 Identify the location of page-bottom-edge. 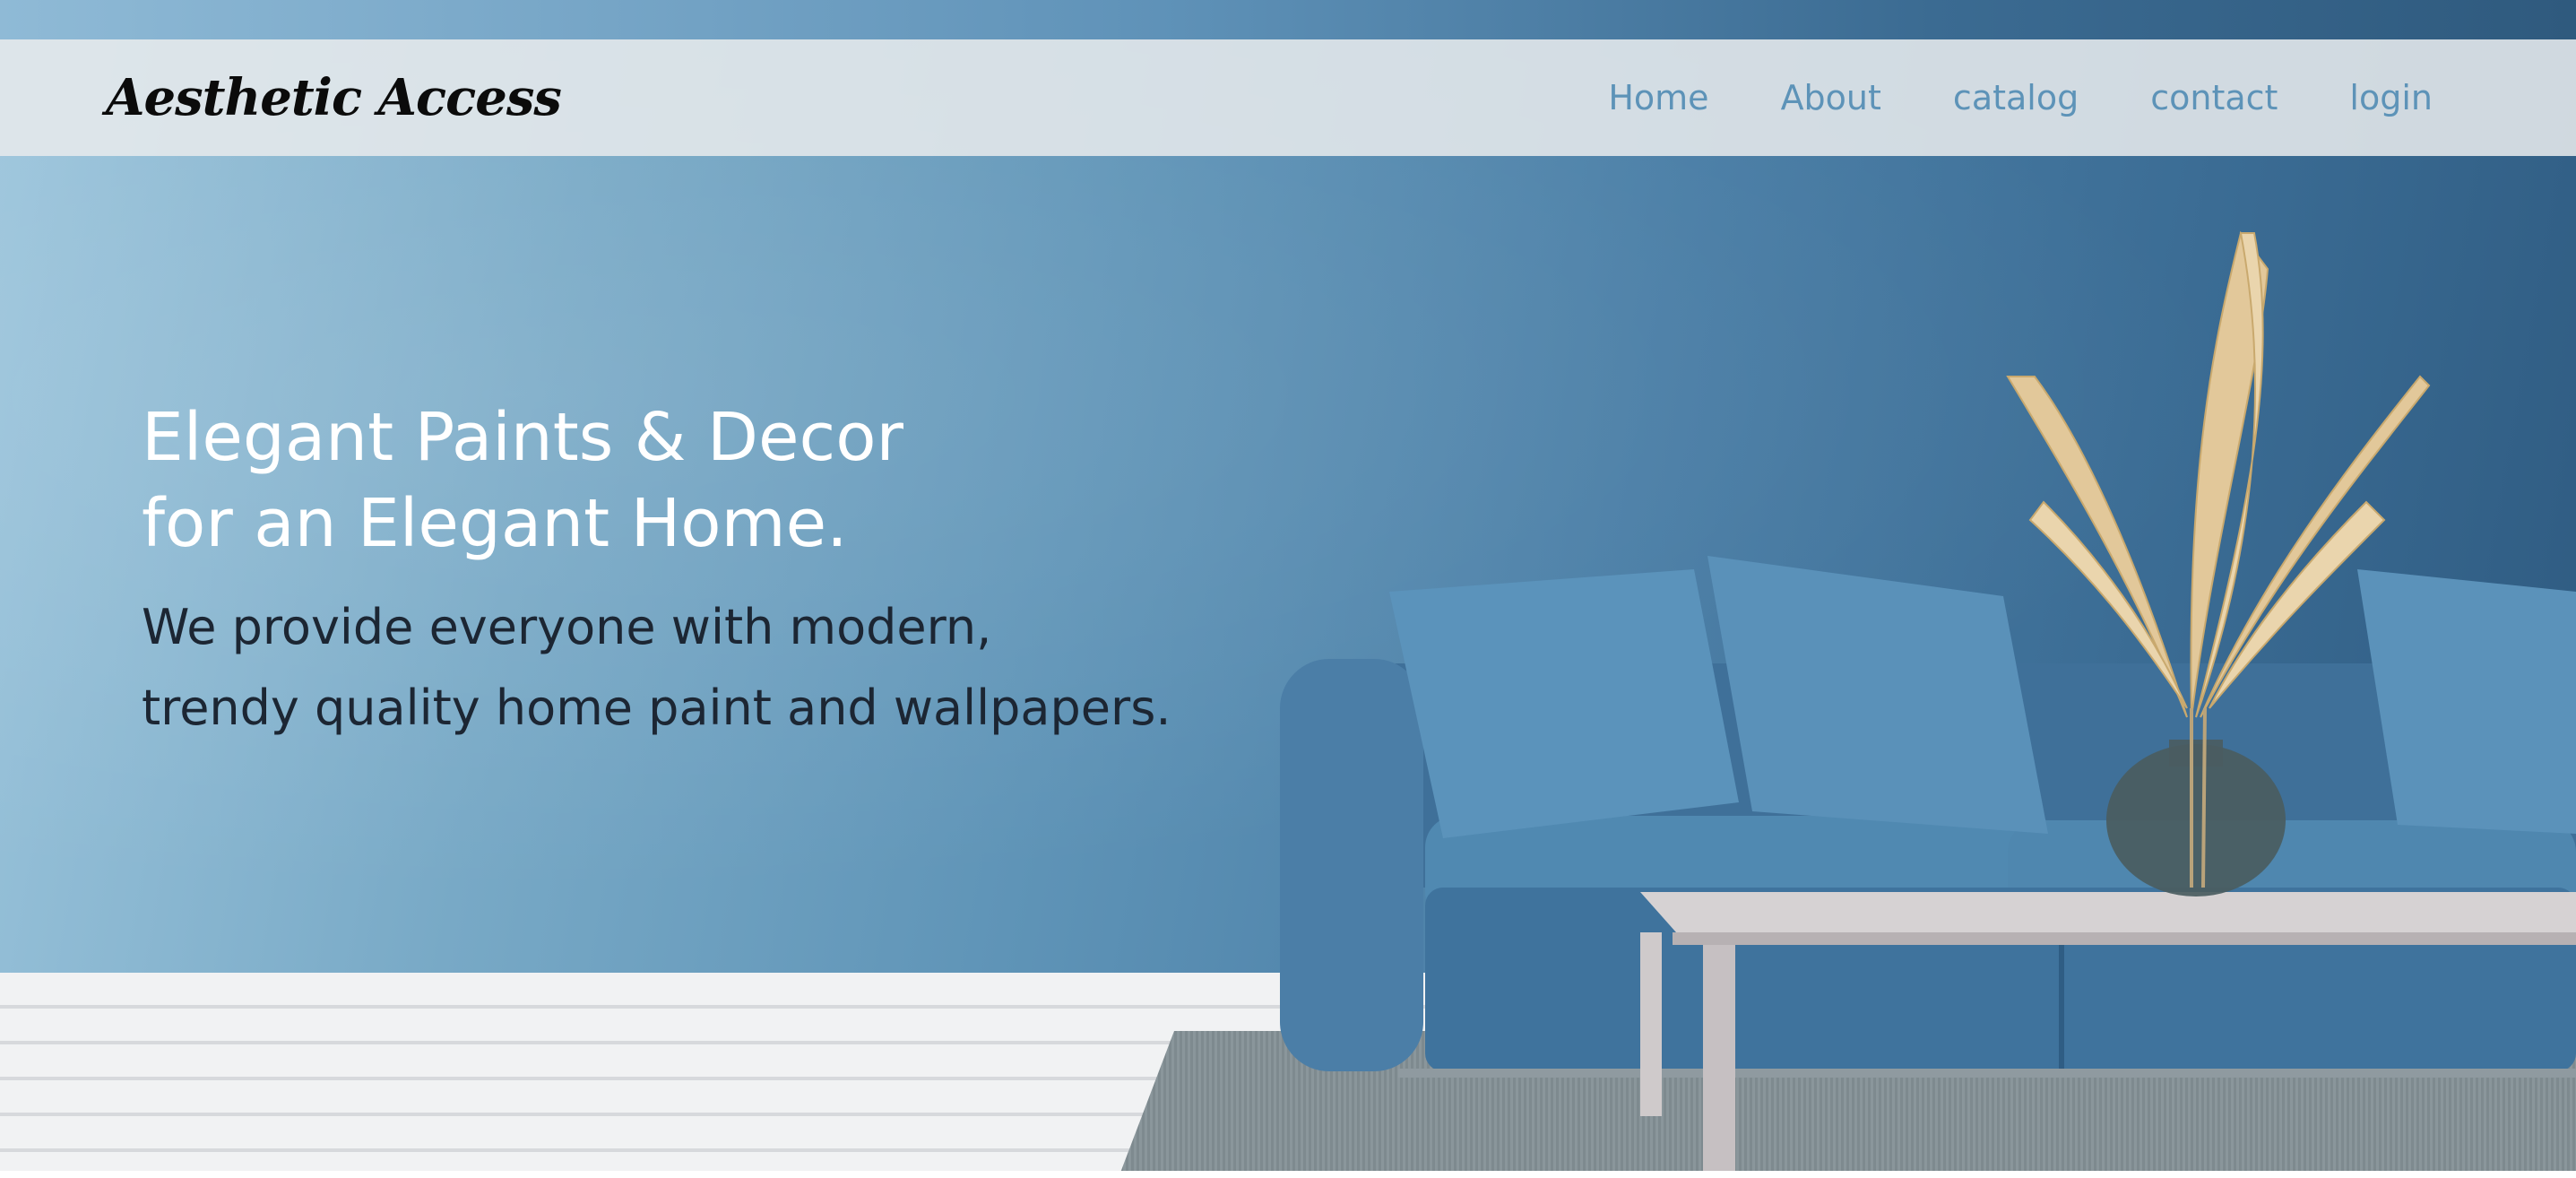
(1288, 1174).